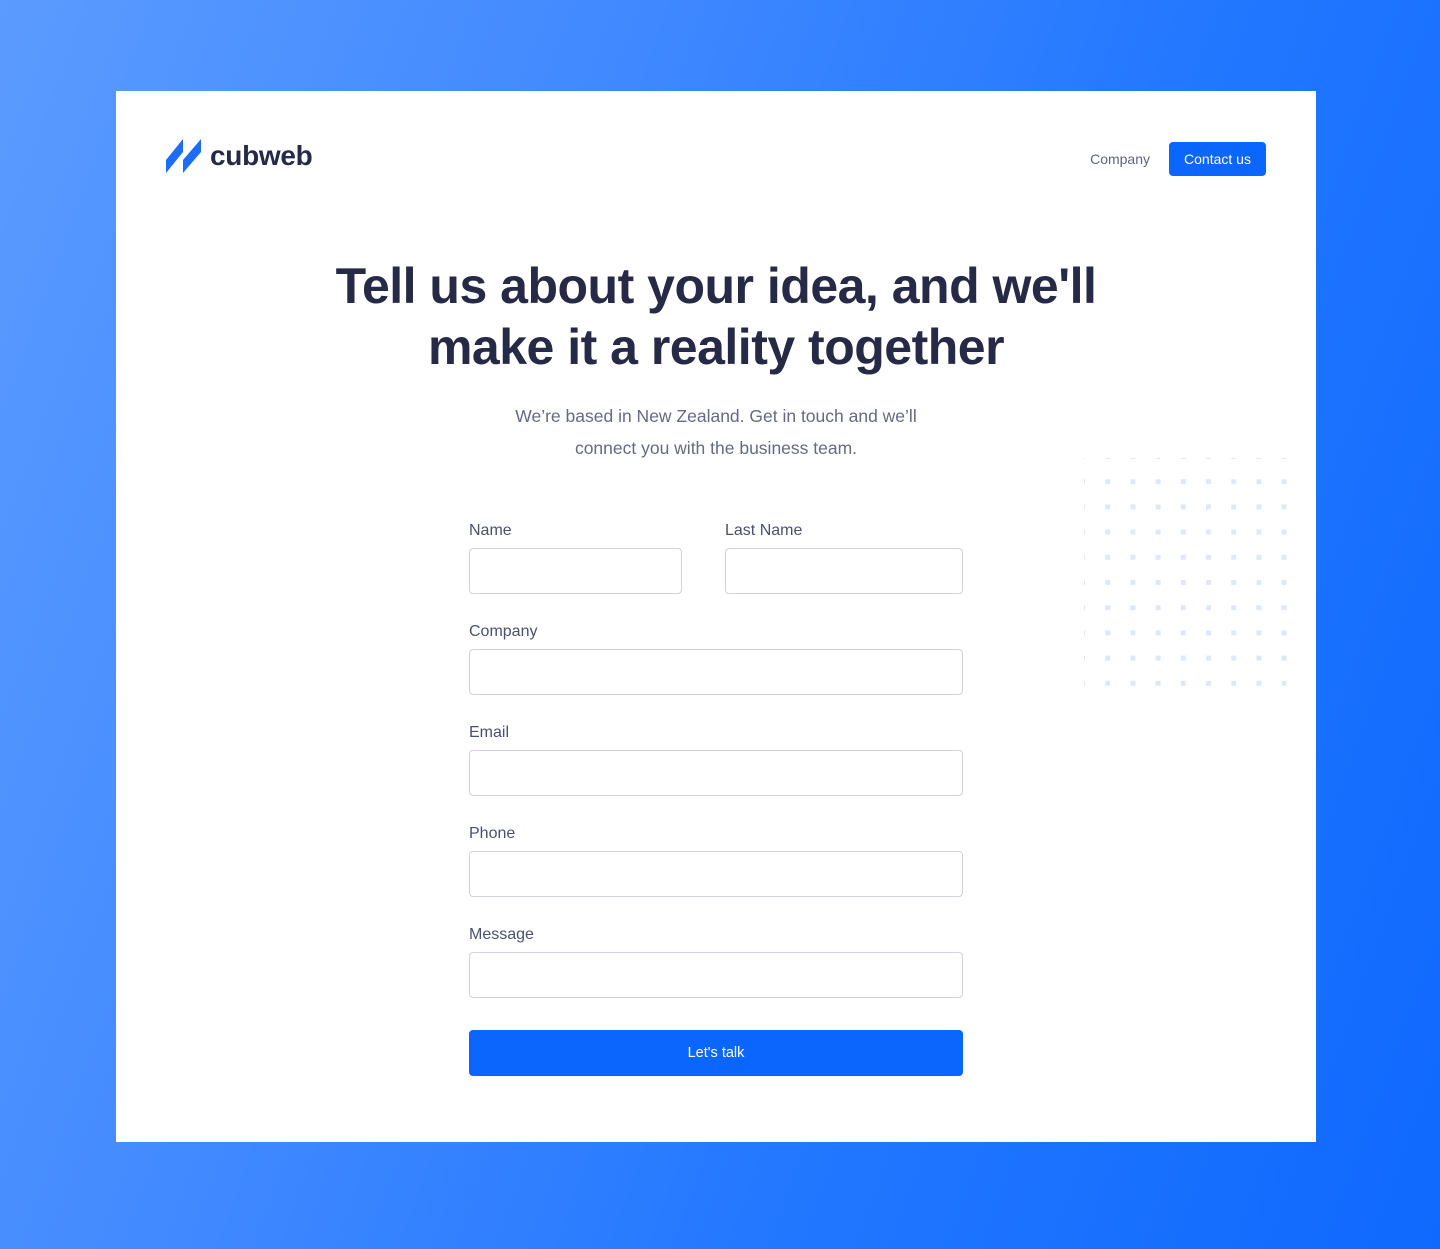  I want to click on contact-us-button: Contact us, so click(1217, 159).